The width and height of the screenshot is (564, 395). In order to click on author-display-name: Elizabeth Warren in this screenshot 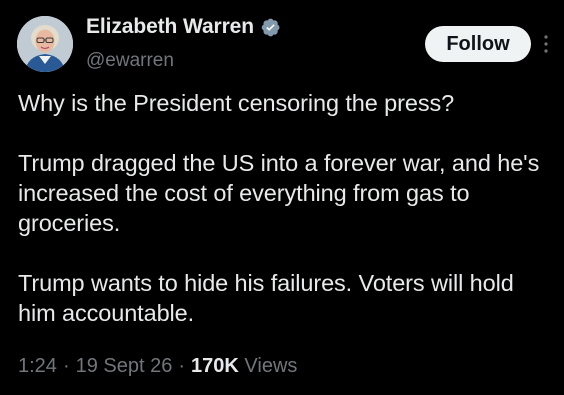, I will do `click(170, 27)`.